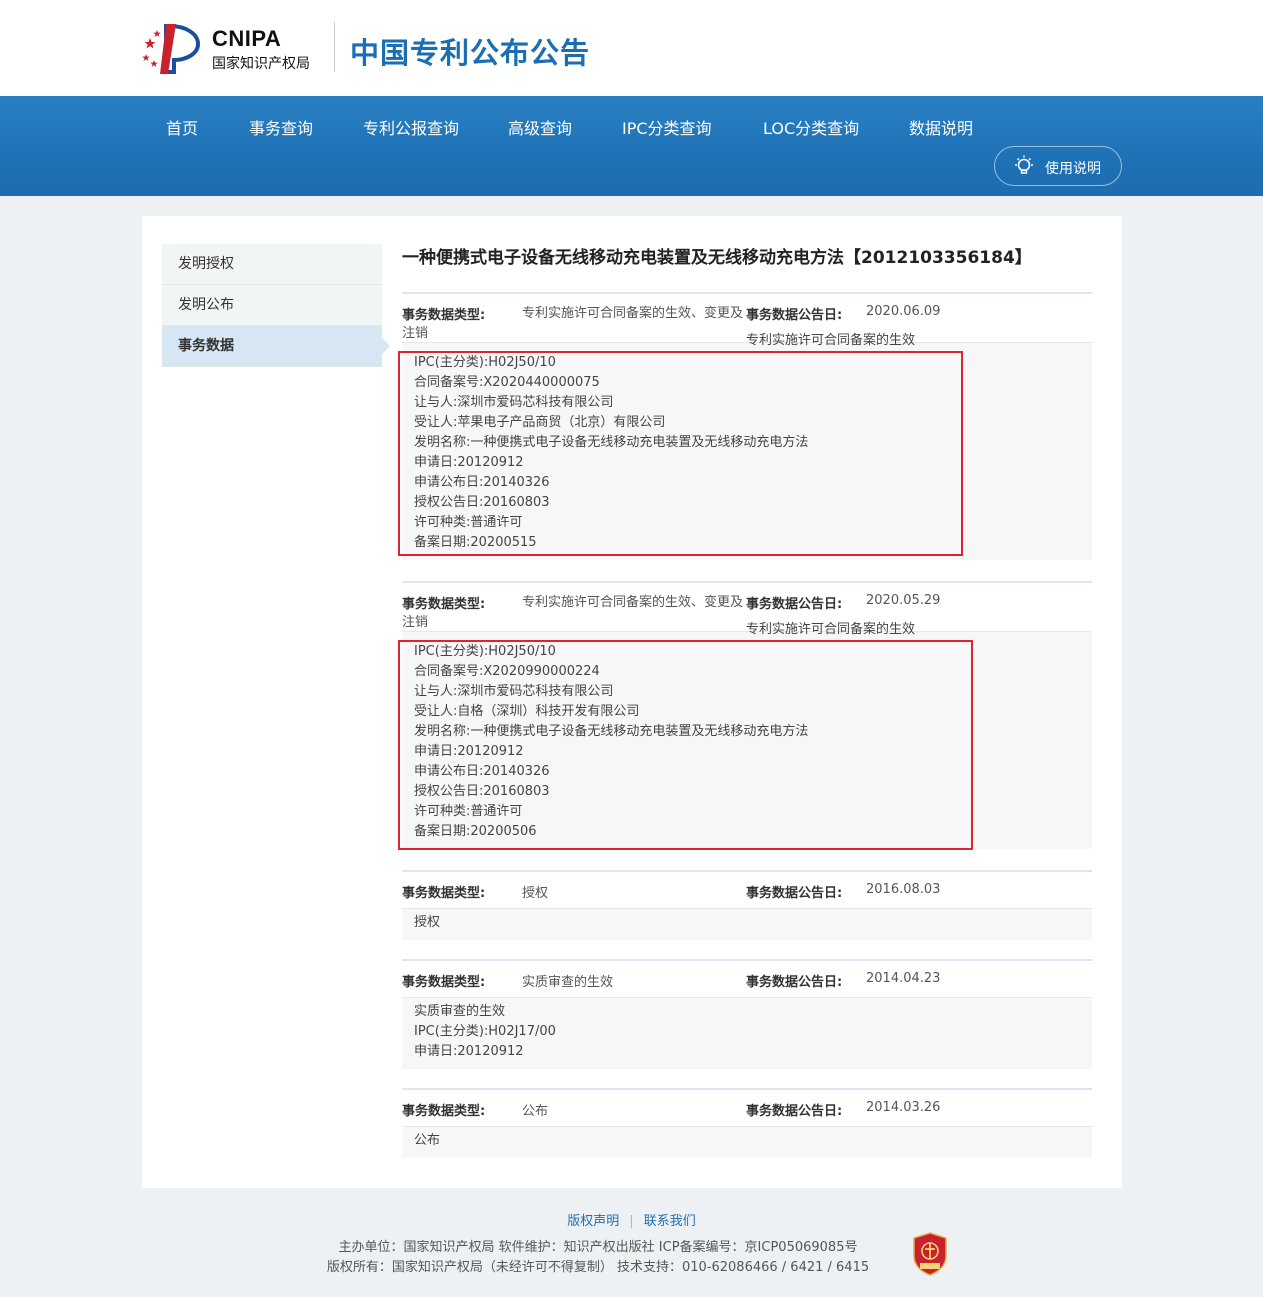 Image resolution: width=1263 pixels, height=1297 pixels. What do you see at coordinates (670, 1221) in the screenshot?
I see `contact-link: 联系我们` at bounding box center [670, 1221].